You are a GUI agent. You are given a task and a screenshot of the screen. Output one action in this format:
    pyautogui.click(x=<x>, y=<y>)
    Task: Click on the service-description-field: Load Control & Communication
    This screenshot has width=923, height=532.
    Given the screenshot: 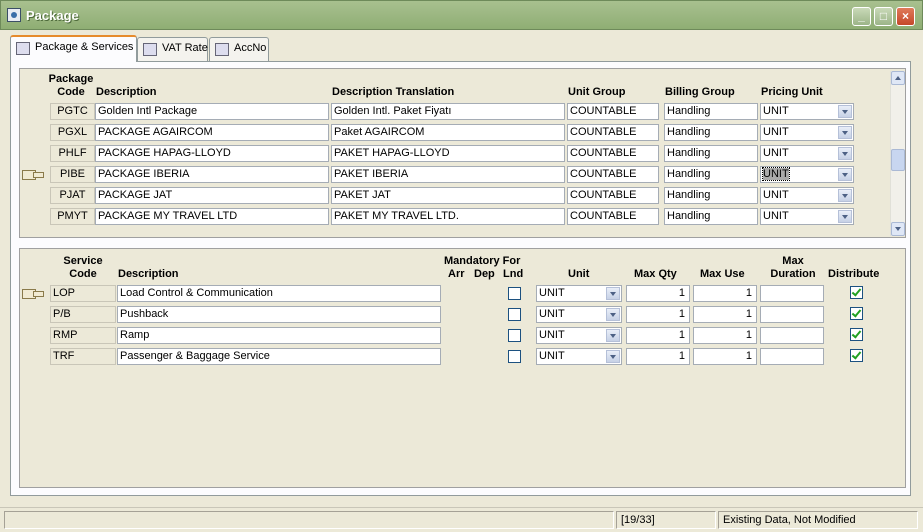 What is the action you would take?
    pyautogui.click(x=279, y=293)
    